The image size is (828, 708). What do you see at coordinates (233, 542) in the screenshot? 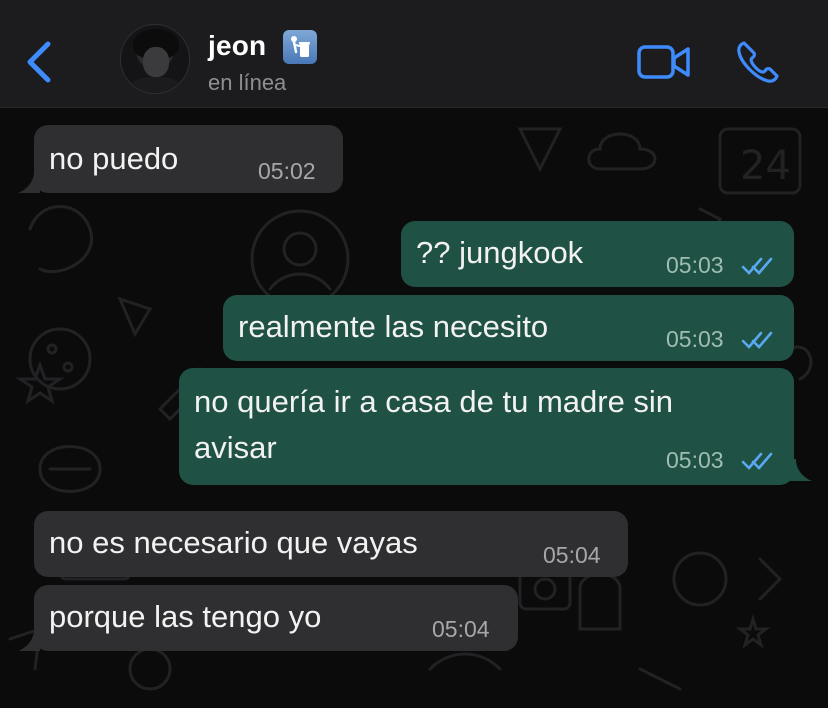
I see `message-text: no es necesario que vayas` at bounding box center [233, 542].